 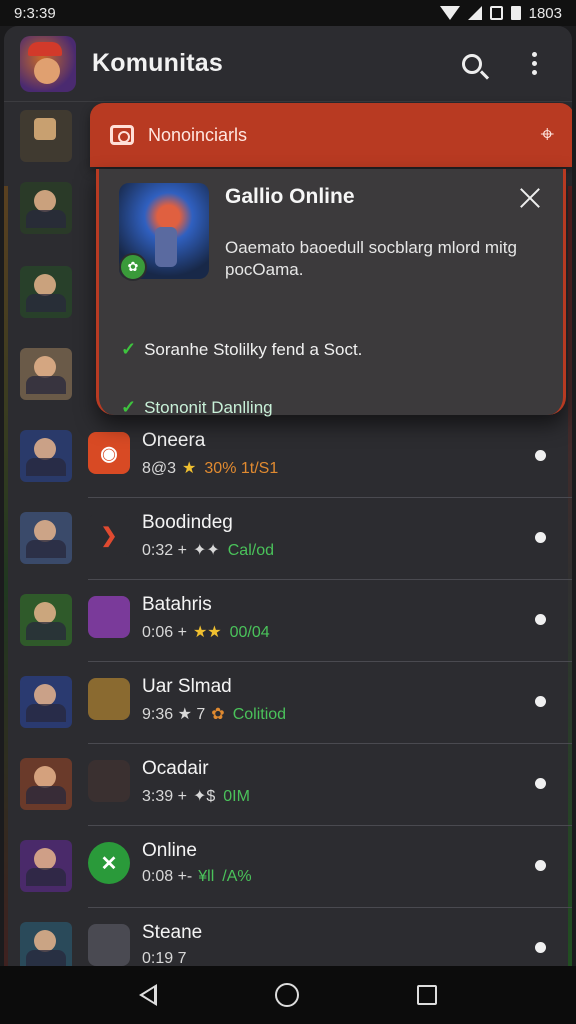 What do you see at coordinates (187, 522) in the screenshot?
I see `row-title: Boodindeg` at bounding box center [187, 522].